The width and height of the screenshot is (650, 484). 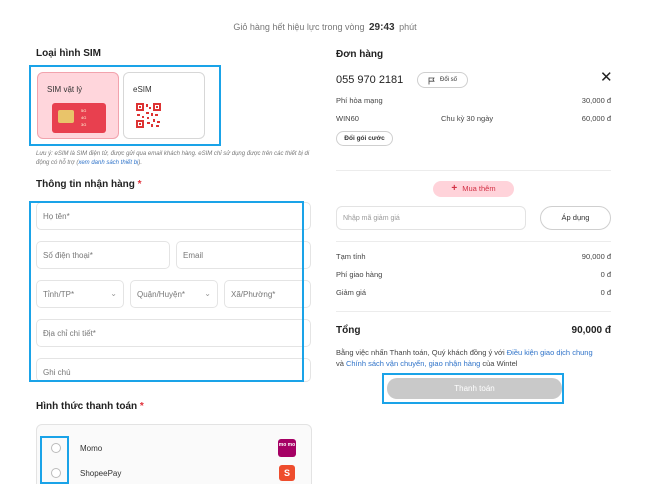 I want to click on shipping-policy-link: Chính sách vận chuyển, giao nhận hàng, so click(x=413, y=363).